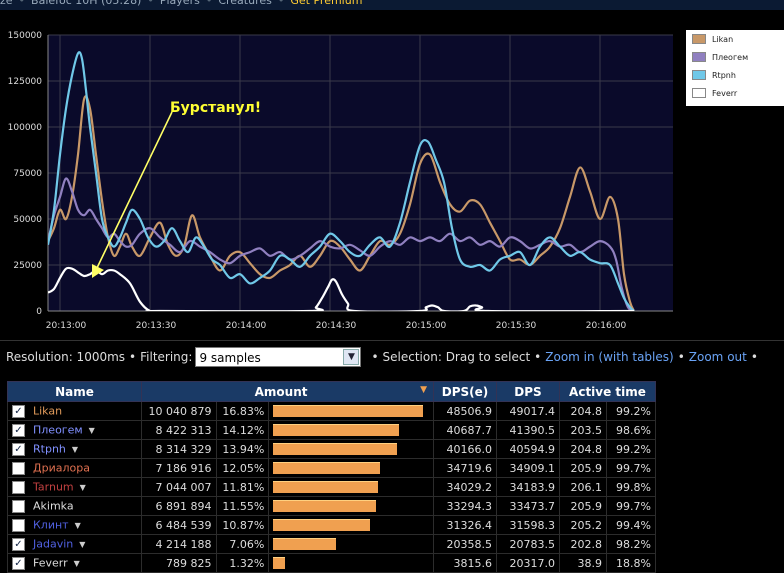  Describe the element at coordinates (607, 391) in the screenshot. I see `col-active-header: Active time` at that location.